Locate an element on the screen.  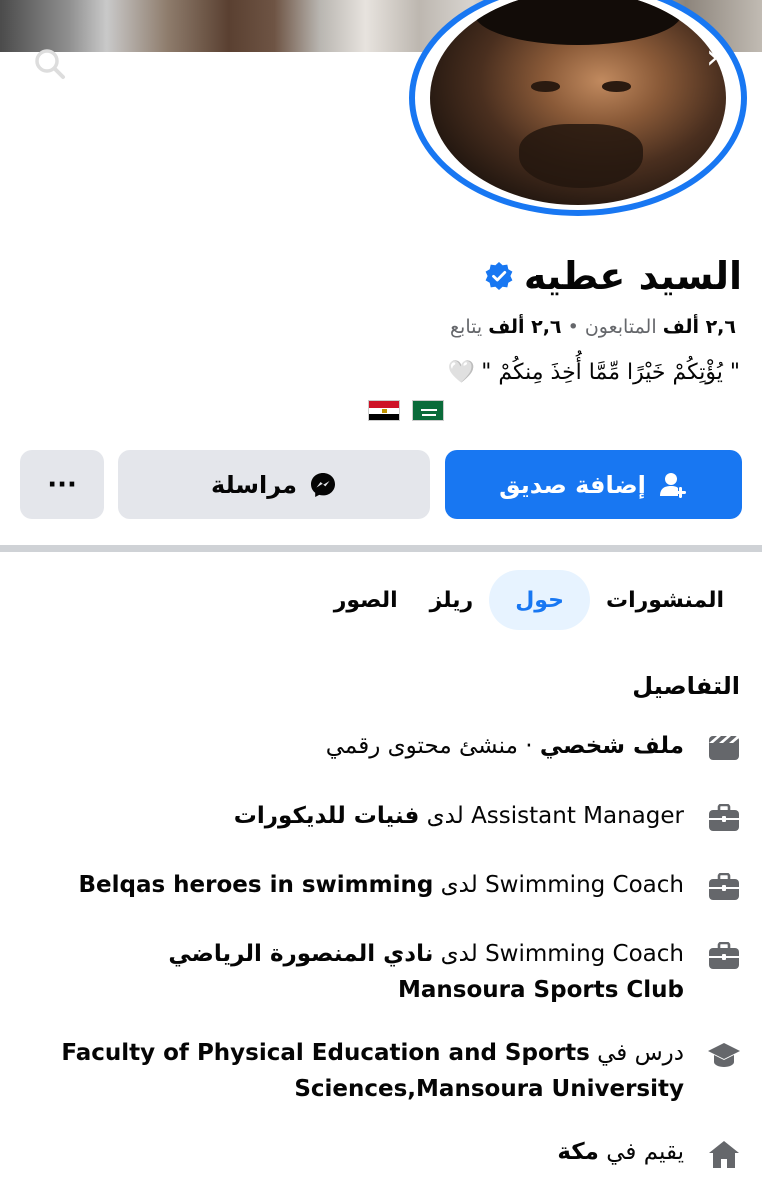
followers-count: ٢,٦ ألف is located at coordinates (699, 327).